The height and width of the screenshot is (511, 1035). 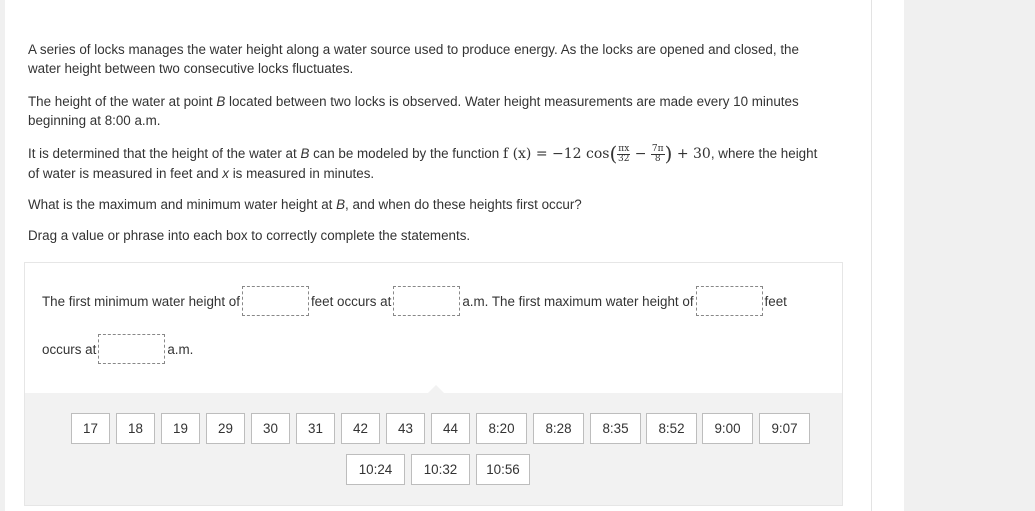 What do you see at coordinates (270, 428) in the screenshot?
I see `tile-30: 30` at bounding box center [270, 428].